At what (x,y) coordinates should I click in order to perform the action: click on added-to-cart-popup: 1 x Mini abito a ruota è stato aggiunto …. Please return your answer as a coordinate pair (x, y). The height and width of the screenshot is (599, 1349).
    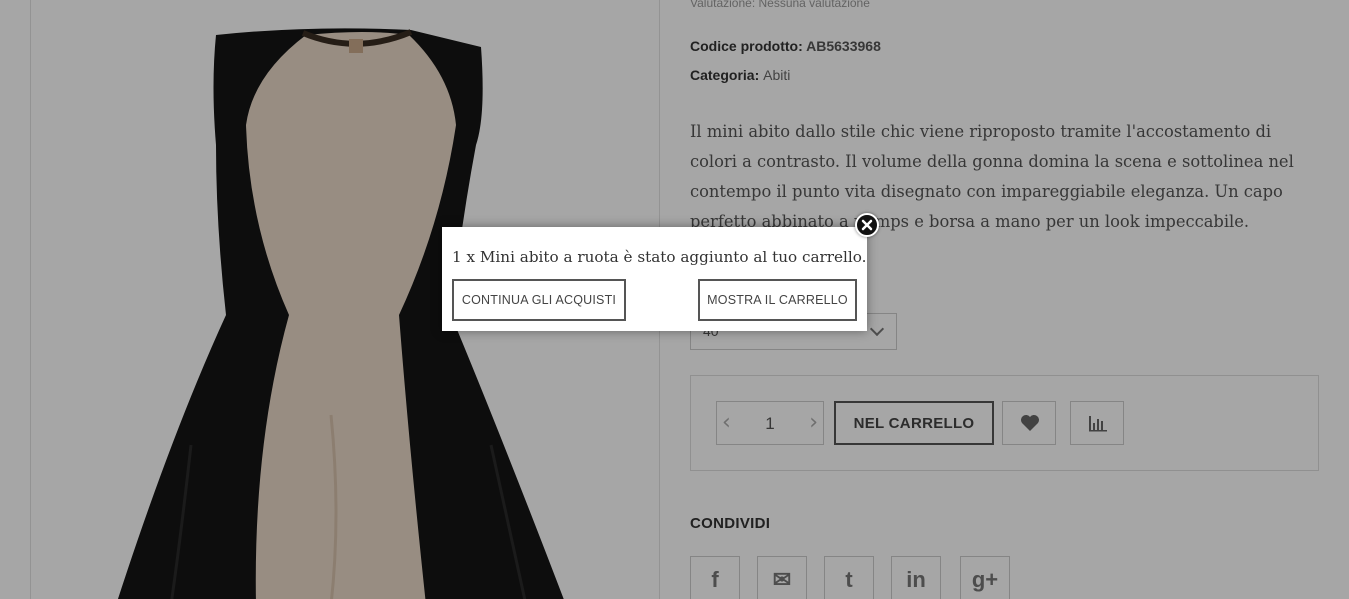
    Looking at the image, I should click on (654, 279).